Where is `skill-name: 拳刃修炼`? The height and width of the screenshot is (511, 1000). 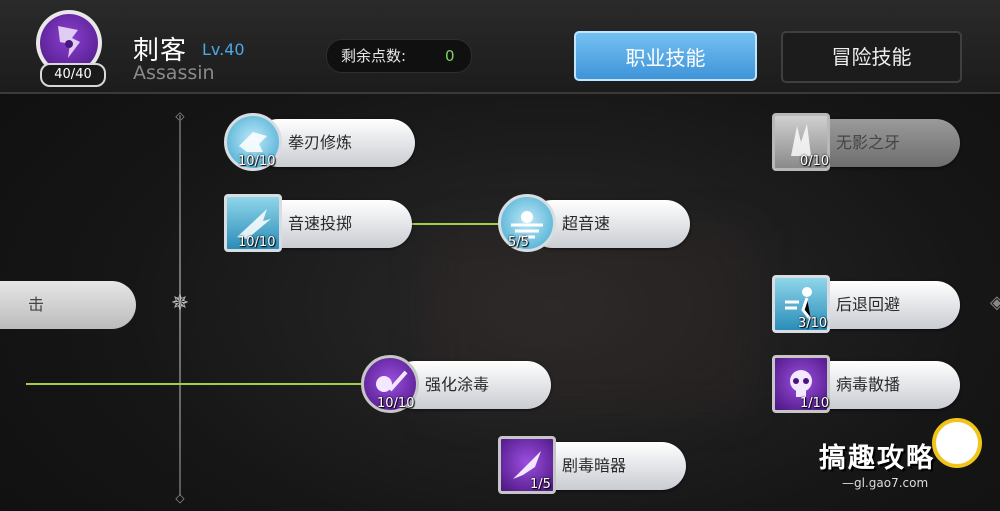 skill-name: 拳刃修炼 is located at coordinates (320, 142).